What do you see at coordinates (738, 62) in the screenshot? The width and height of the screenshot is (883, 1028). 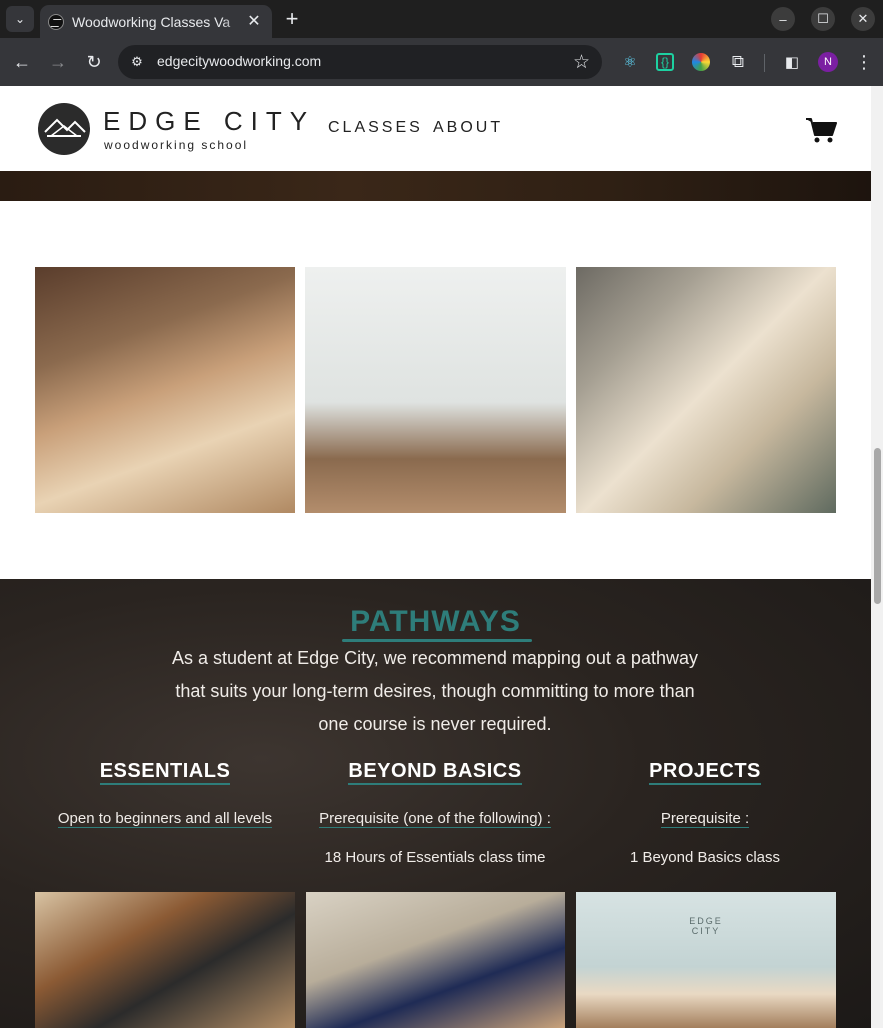 I see `extensions-puzzle-icon: ⧉` at bounding box center [738, 62].